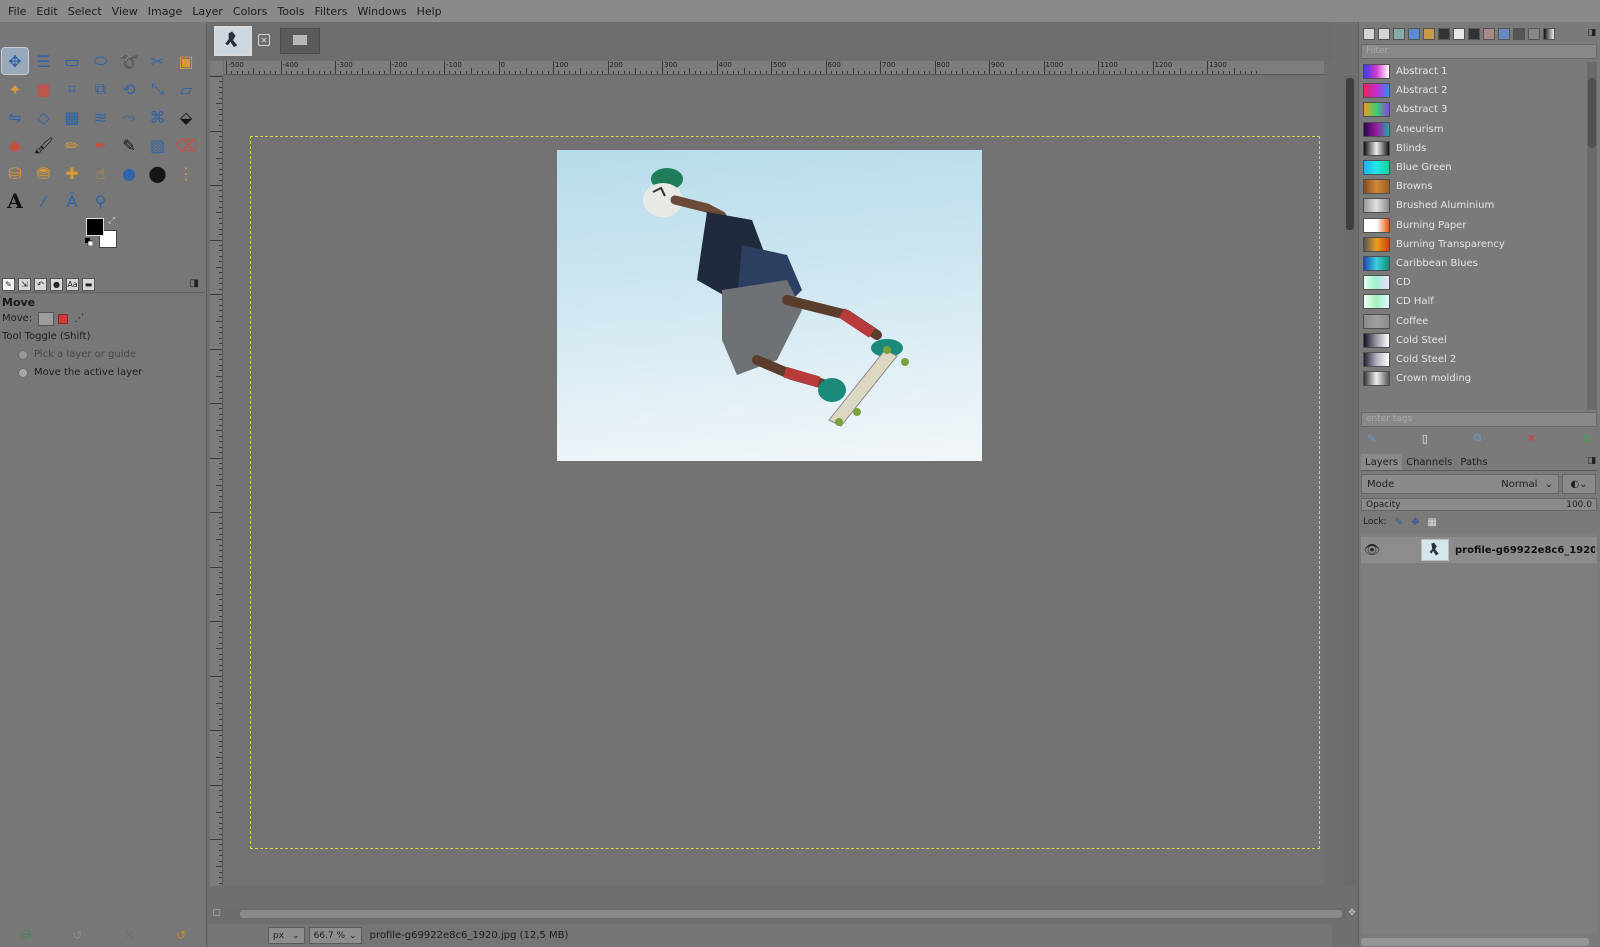 Image resolution: width=1600 pixels, height=947 pixels. I want to click on clone-tool-icon: ⛁, so click(15, 173).